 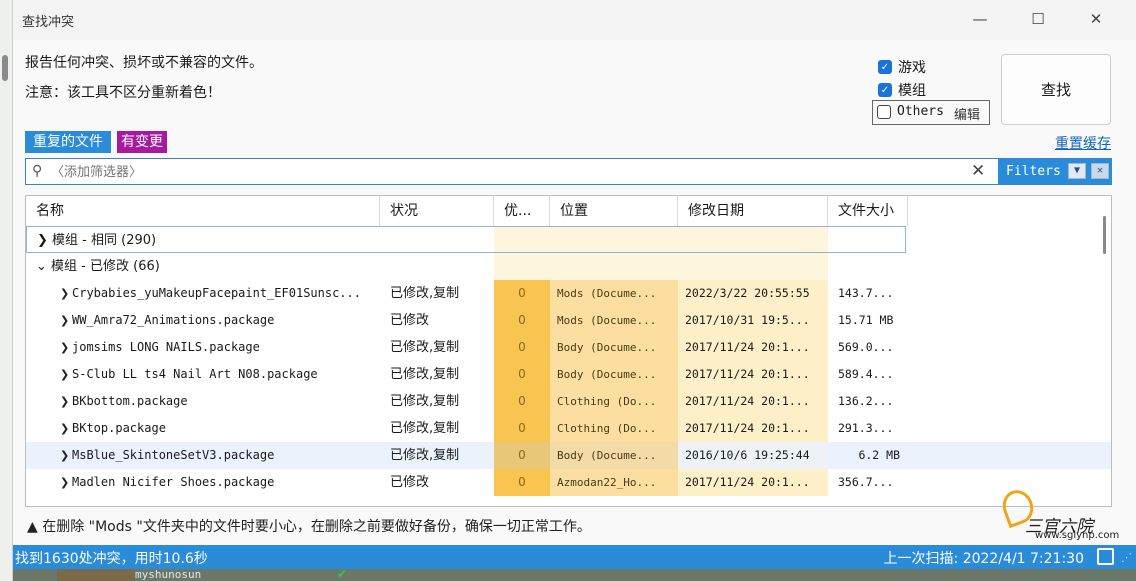 What do you see at coordinates (1100, 171) in the screenshot?
I see `clear-filter-funnel-icon: ✕` at bounding box center [1100, 171].